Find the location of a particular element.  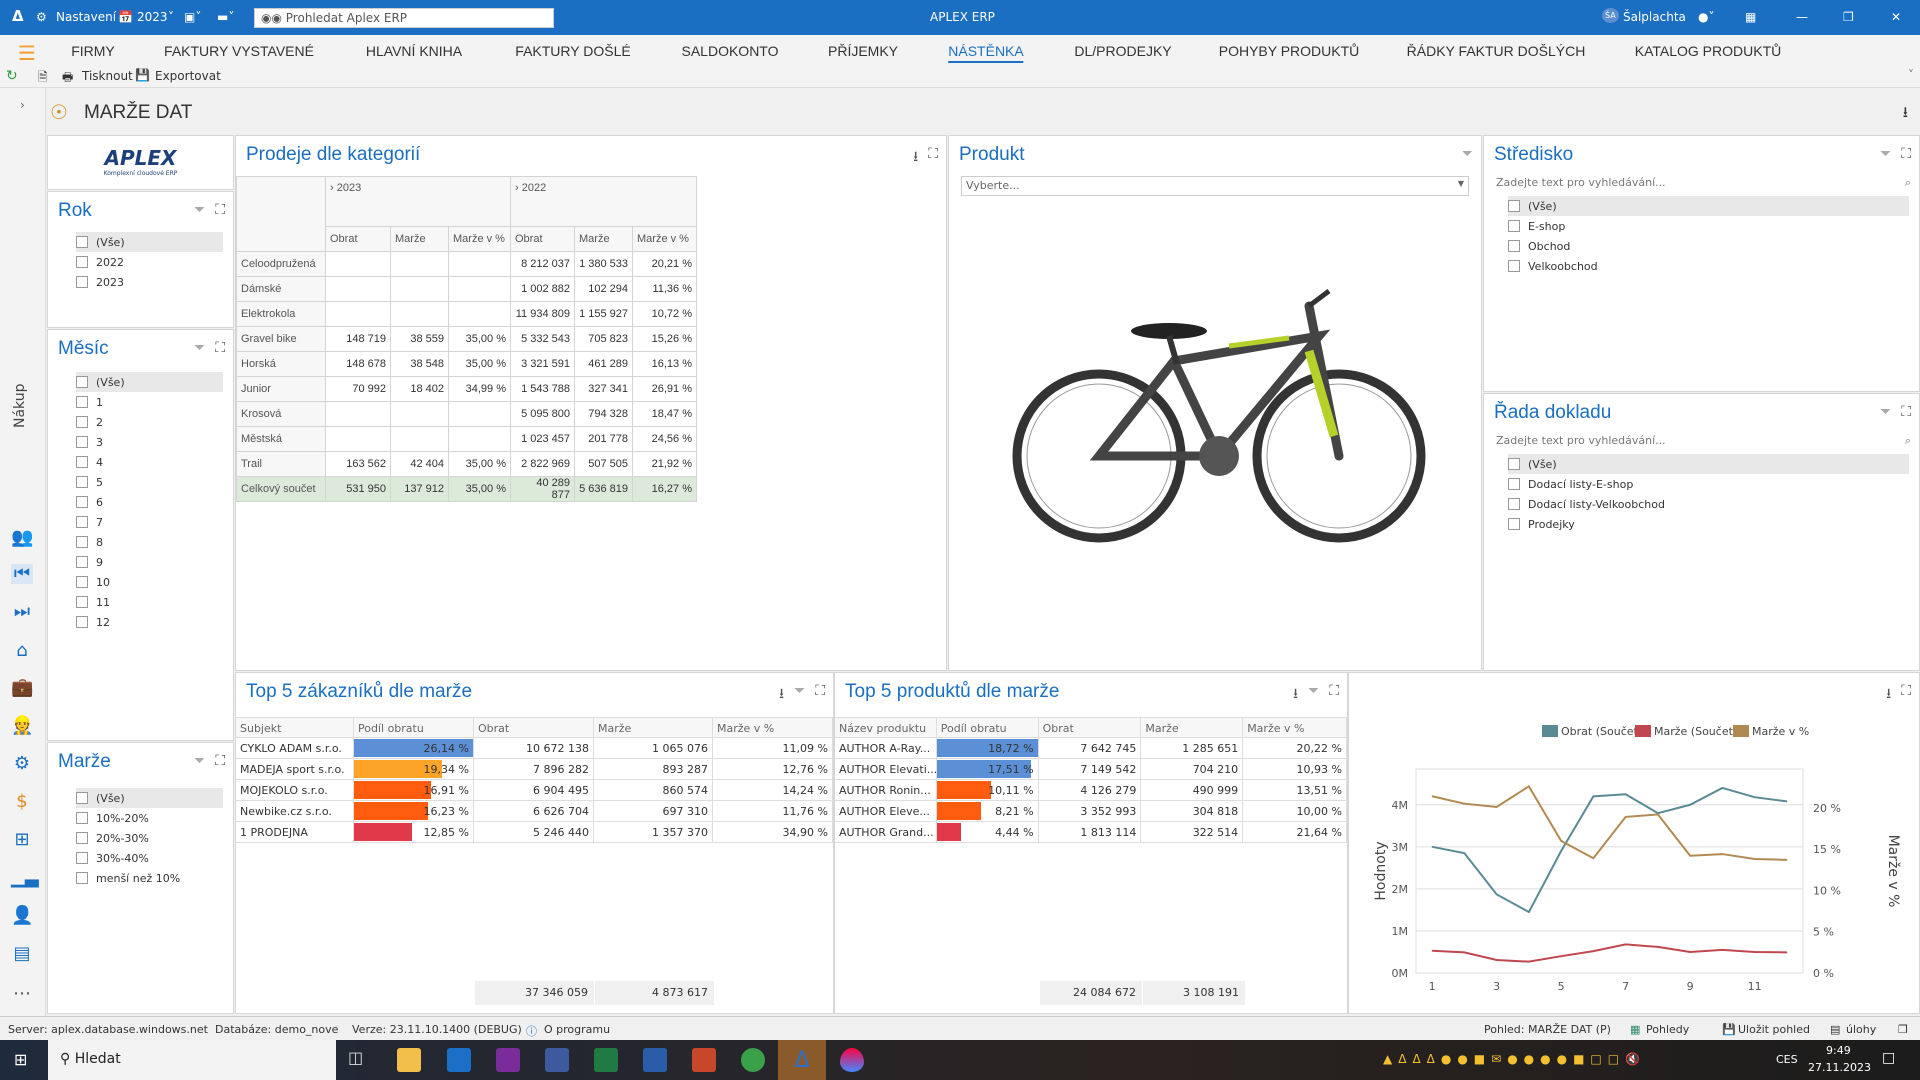

row-label: Junior is located at coordinates (281, 389).